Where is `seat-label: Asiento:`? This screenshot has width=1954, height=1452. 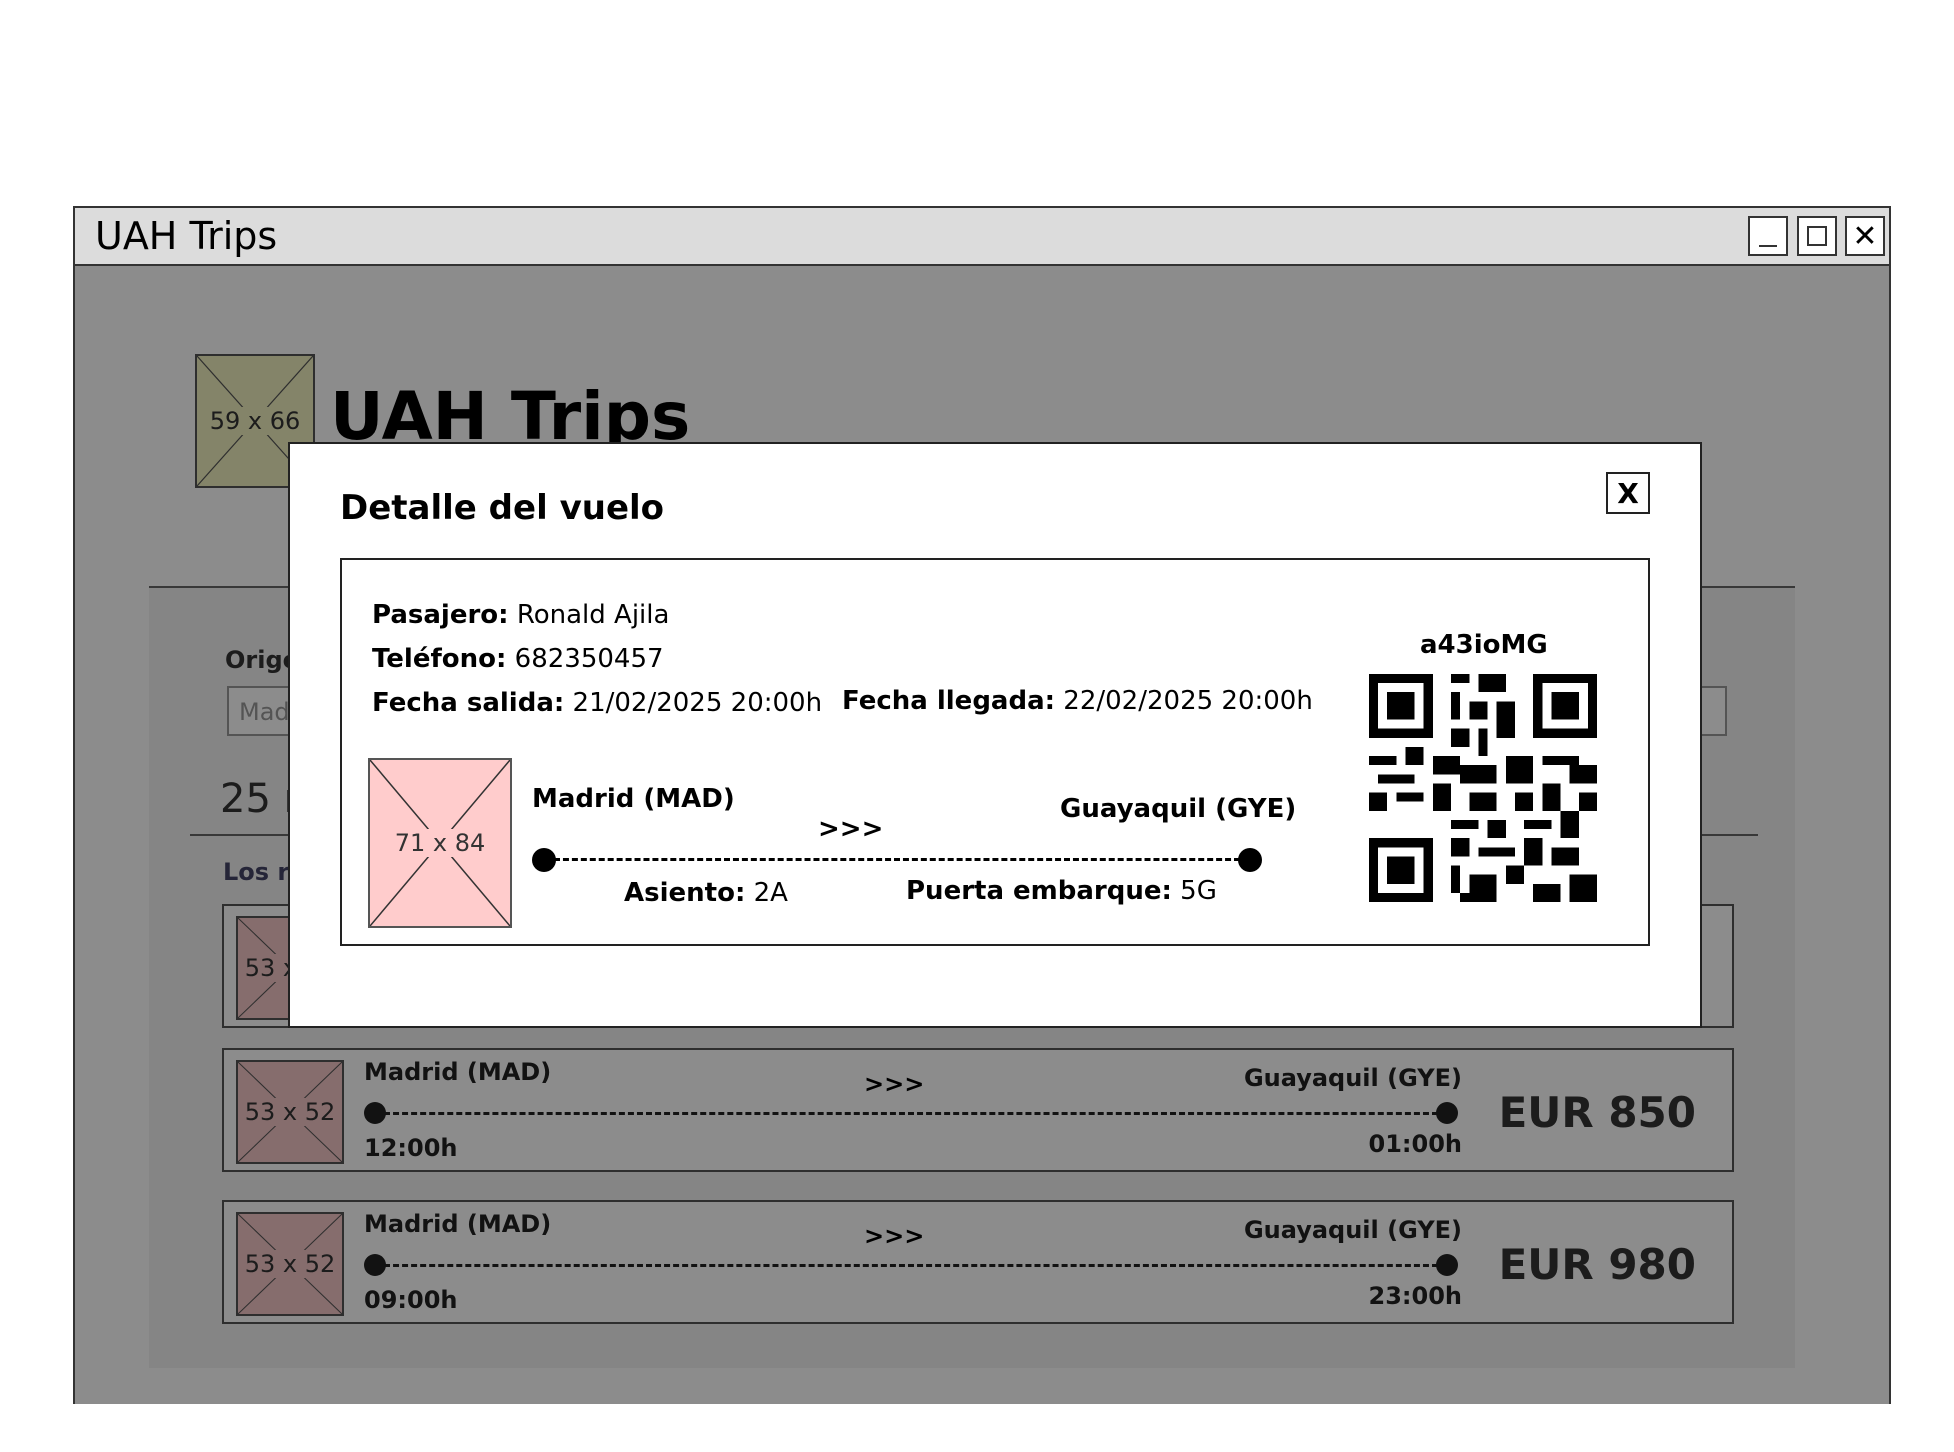 seat-label: Asiento: is located at coordinates (685, 893).